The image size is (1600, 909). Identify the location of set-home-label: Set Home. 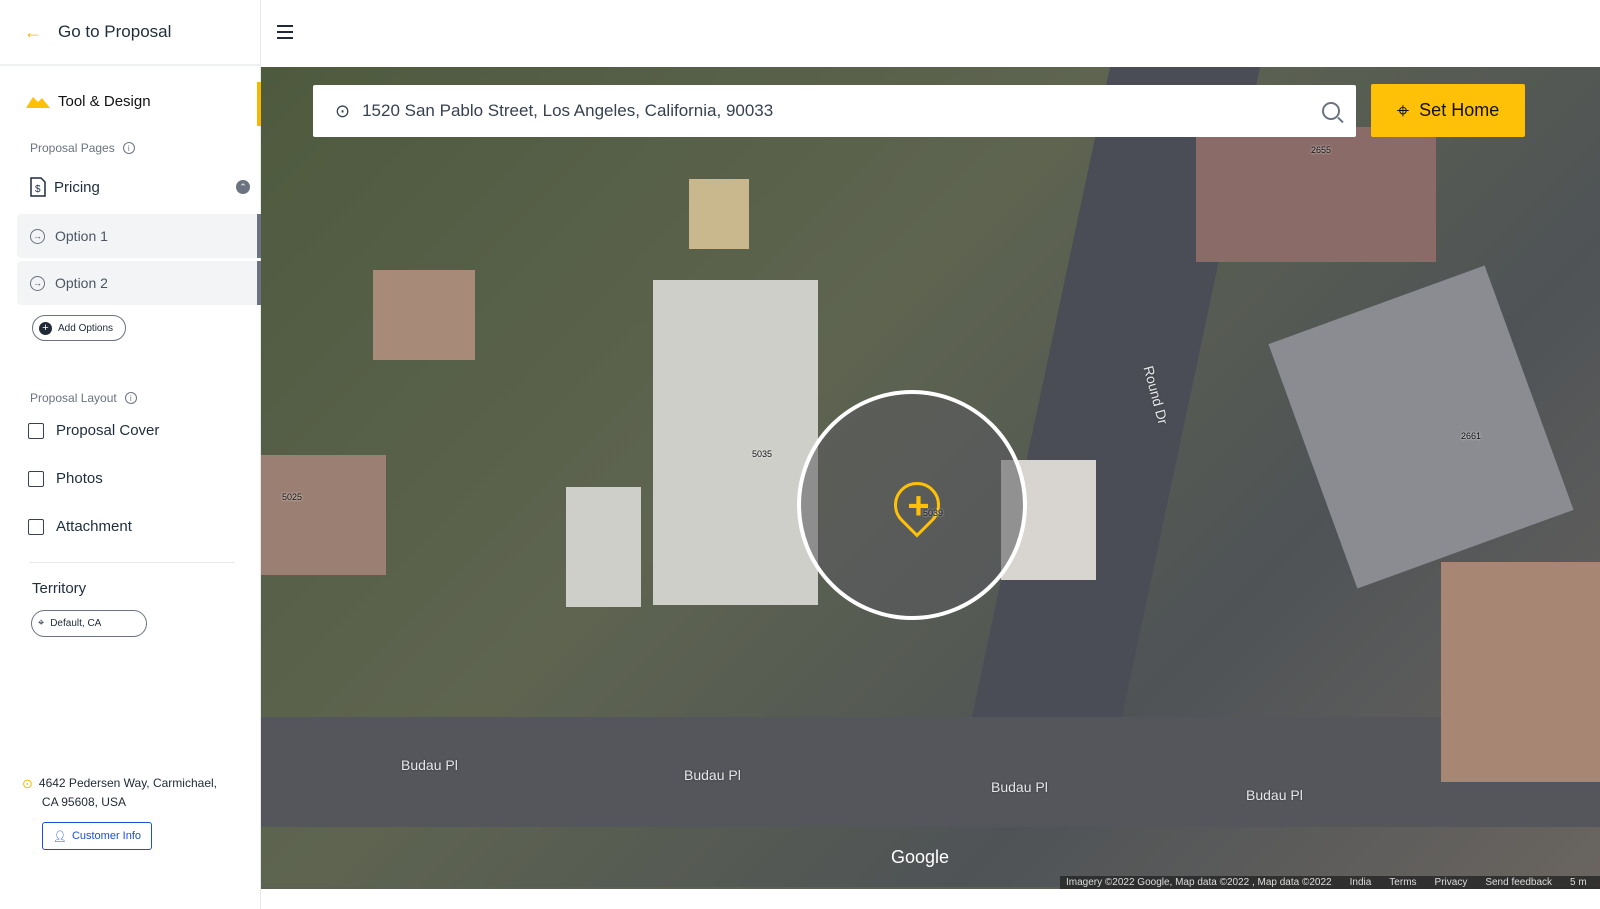
(1459, 110).